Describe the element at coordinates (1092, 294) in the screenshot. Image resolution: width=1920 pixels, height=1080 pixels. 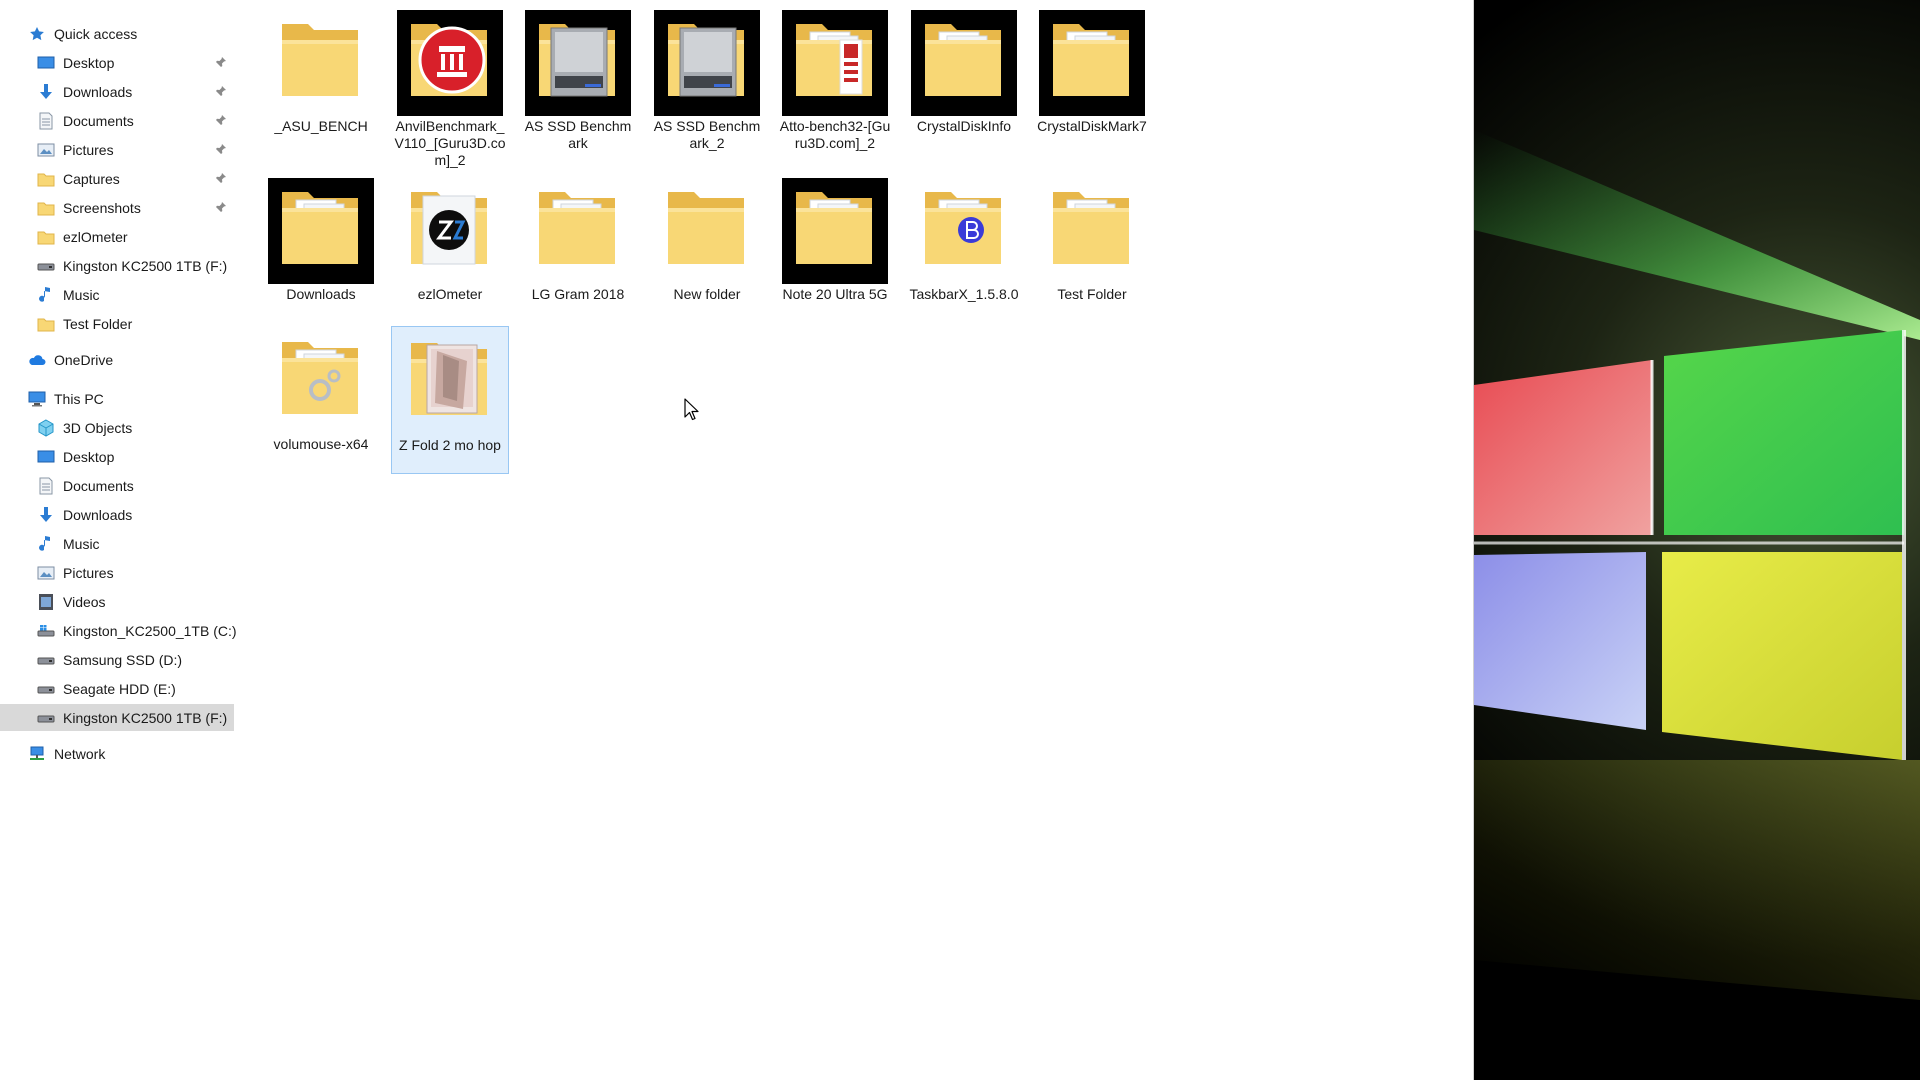
I see `folder-name: Test Folder` at that location.